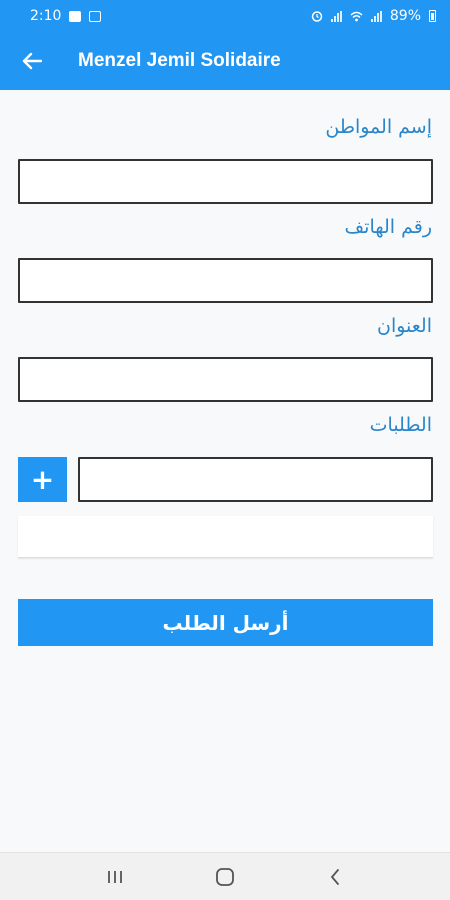 The width and height of the screenshot is (450, 900). I want to click on home-button, so click(225, 877).